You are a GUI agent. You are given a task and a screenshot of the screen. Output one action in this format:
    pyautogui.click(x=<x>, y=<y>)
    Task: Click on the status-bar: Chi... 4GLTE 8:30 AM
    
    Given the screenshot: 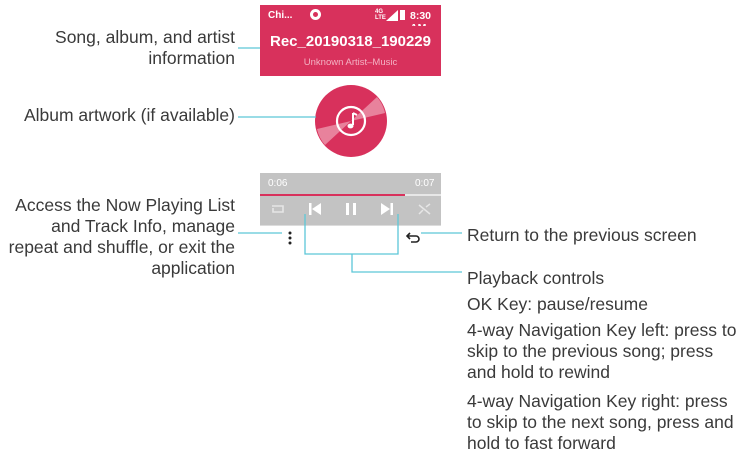 What is the action you would take?
    pyautogui.click(x=350, y=19)
    